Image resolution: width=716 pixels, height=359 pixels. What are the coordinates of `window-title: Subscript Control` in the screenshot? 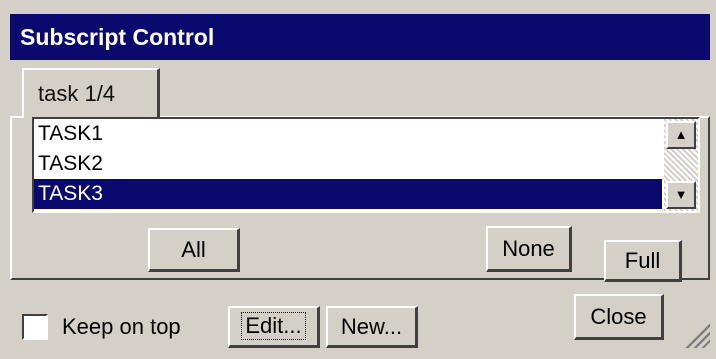 It's located at (360, 37).